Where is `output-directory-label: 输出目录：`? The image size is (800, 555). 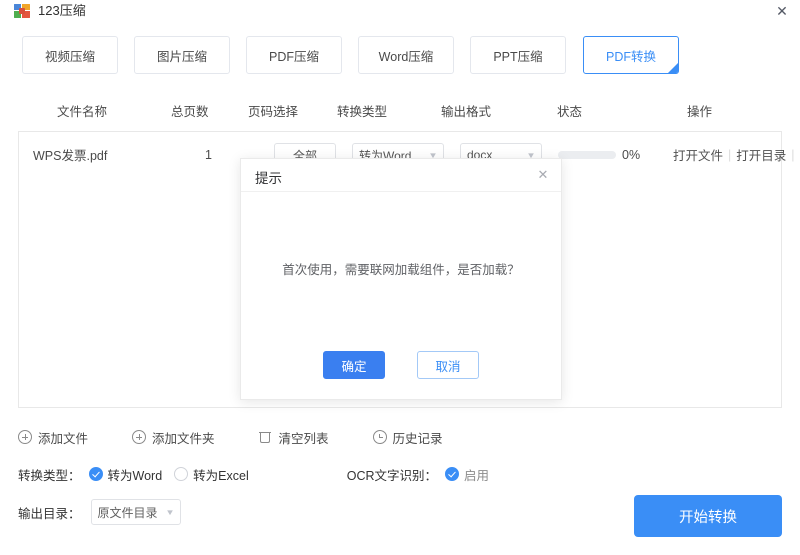
output-directory-label: 输出目录： is located at coordinates (49, 513).